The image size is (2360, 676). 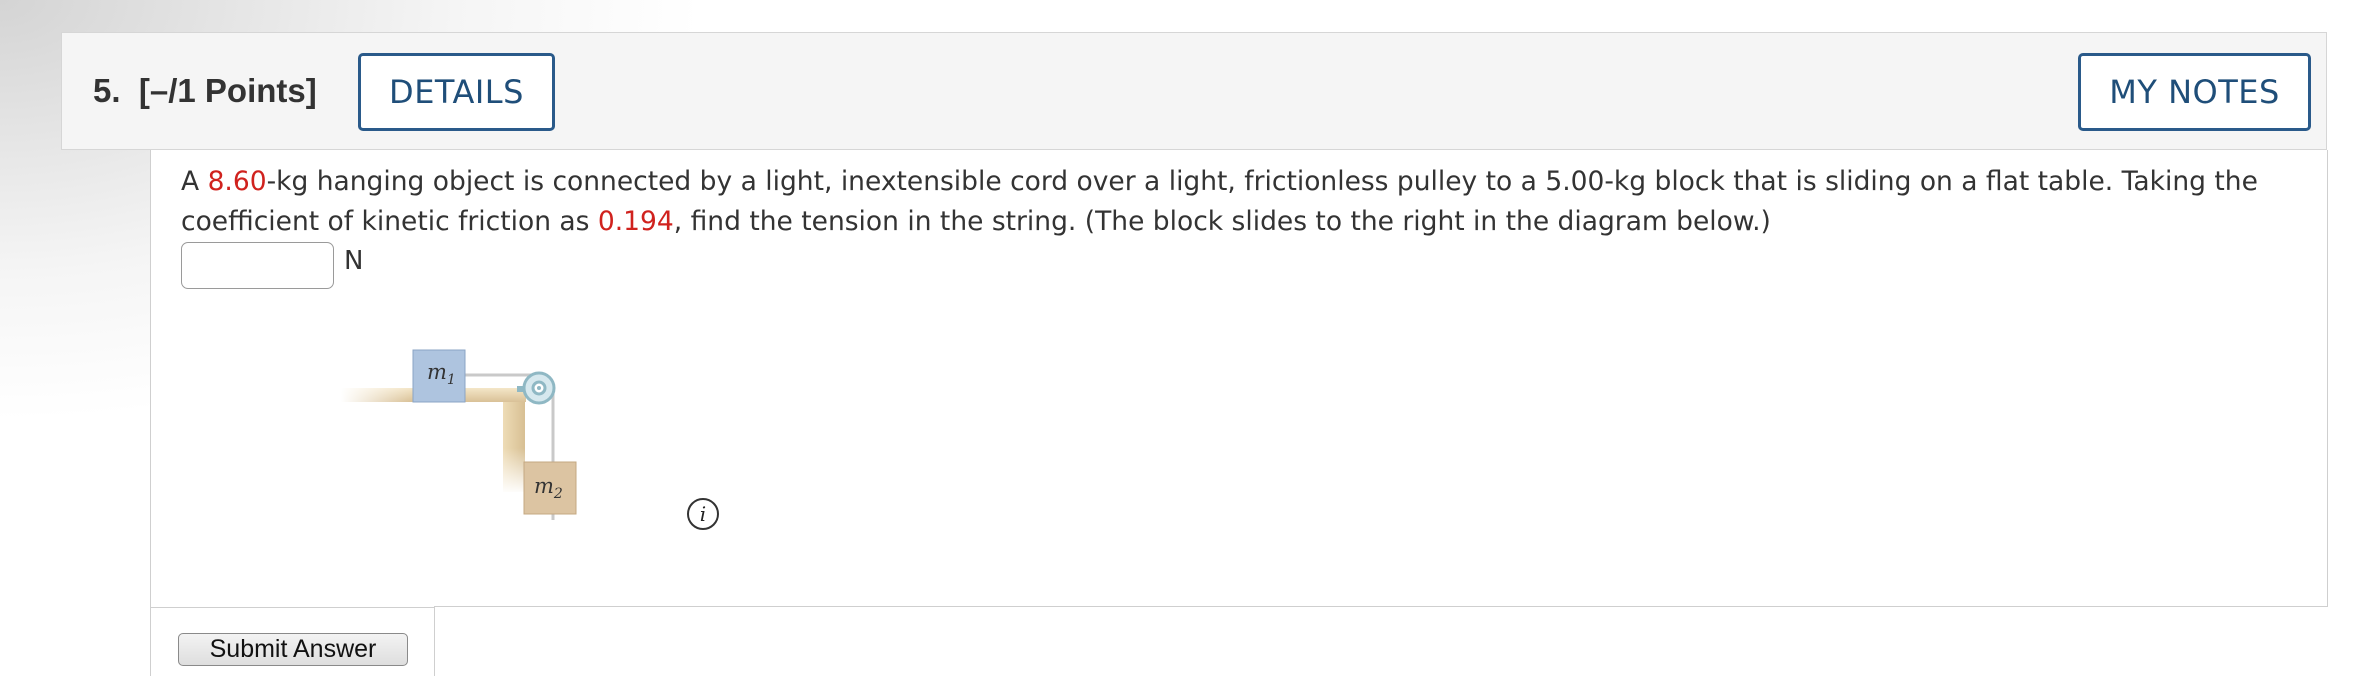 I want to click on submit-answer-button: Submit Answer, so click(x=293, y=649).